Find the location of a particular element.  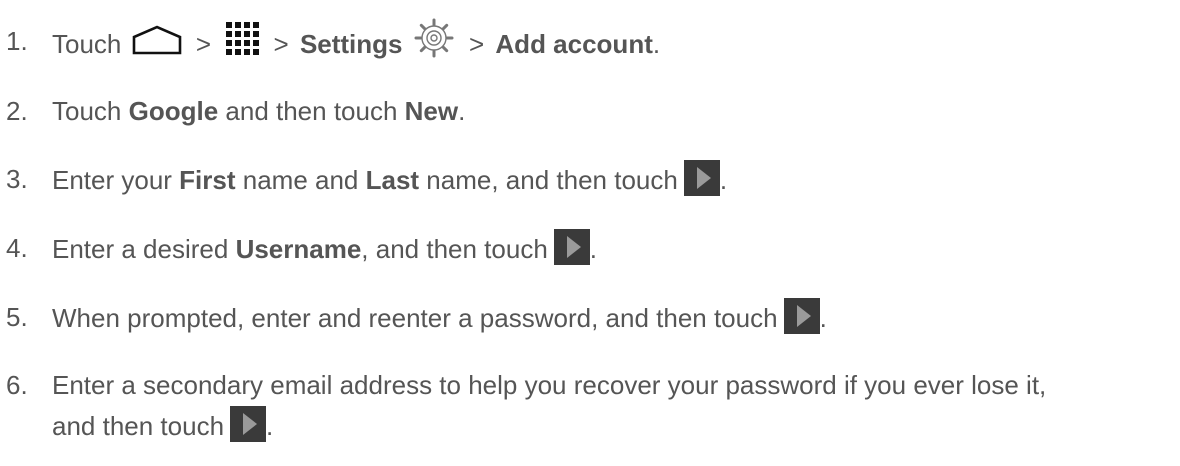

home-icon is located at coordinates (157, 40).